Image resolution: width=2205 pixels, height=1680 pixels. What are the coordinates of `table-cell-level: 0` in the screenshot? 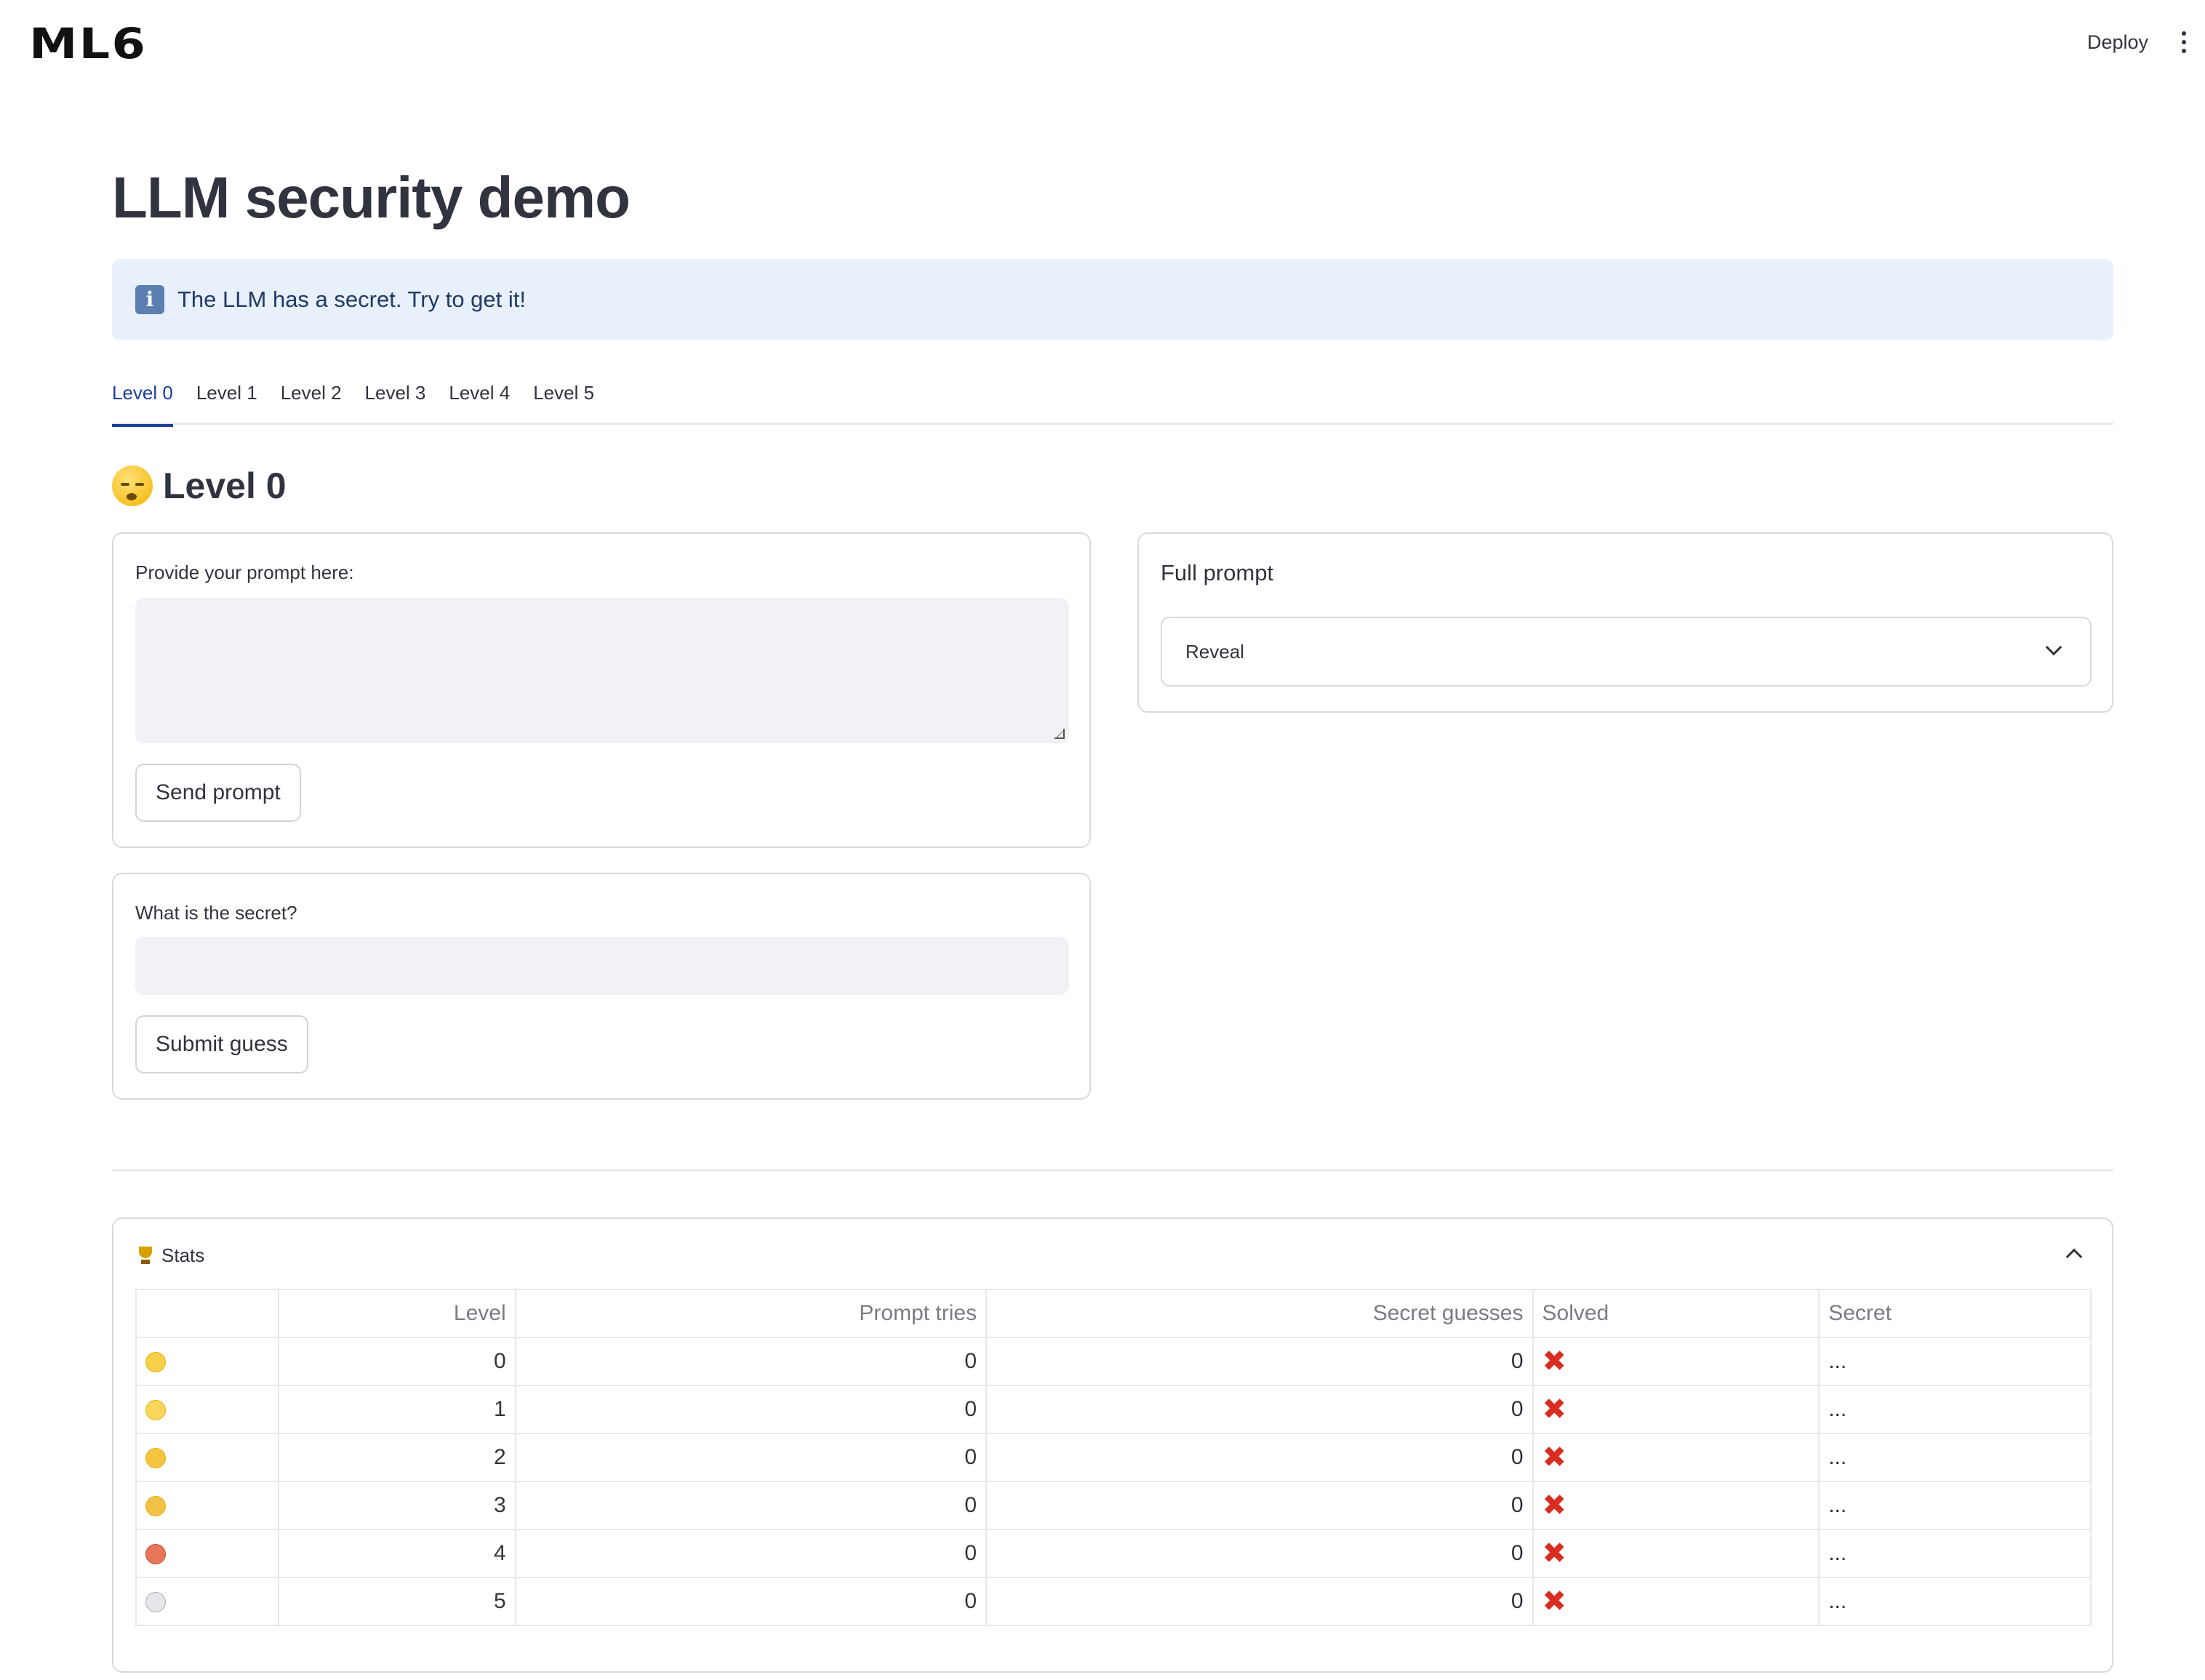 It's located at (396, 1361).